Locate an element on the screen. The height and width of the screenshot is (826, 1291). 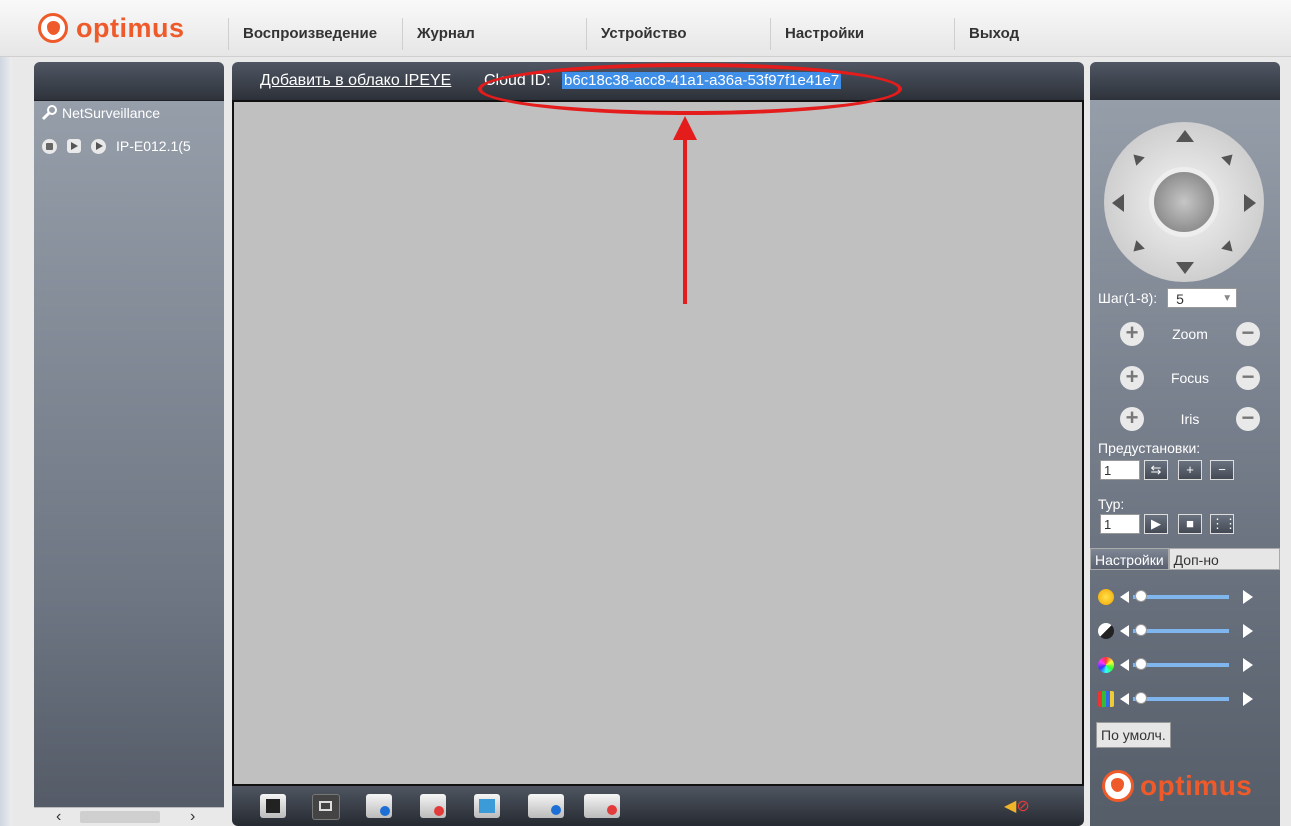
step-select: 5 ▼ is located at coordinates (1202, 298).